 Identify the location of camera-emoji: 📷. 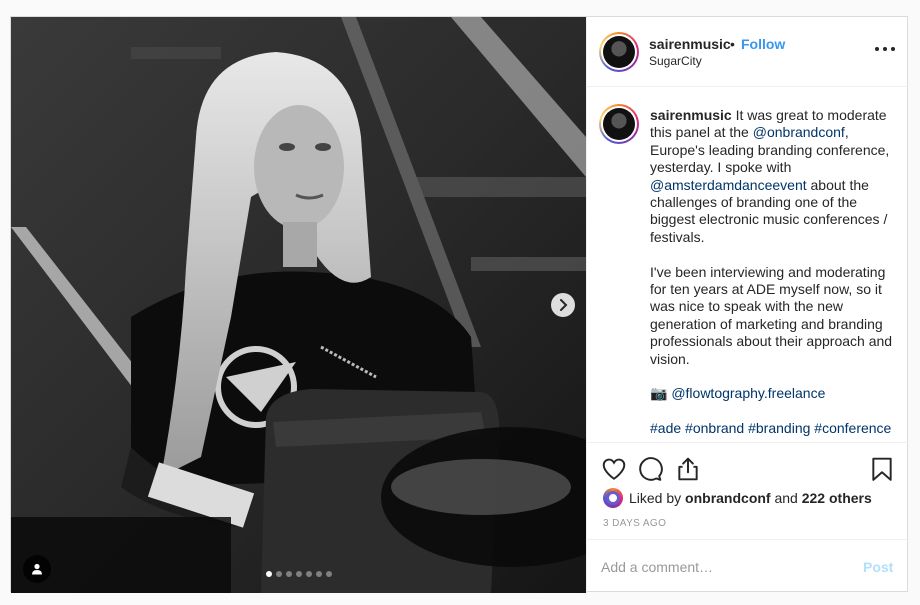
(659, 393).